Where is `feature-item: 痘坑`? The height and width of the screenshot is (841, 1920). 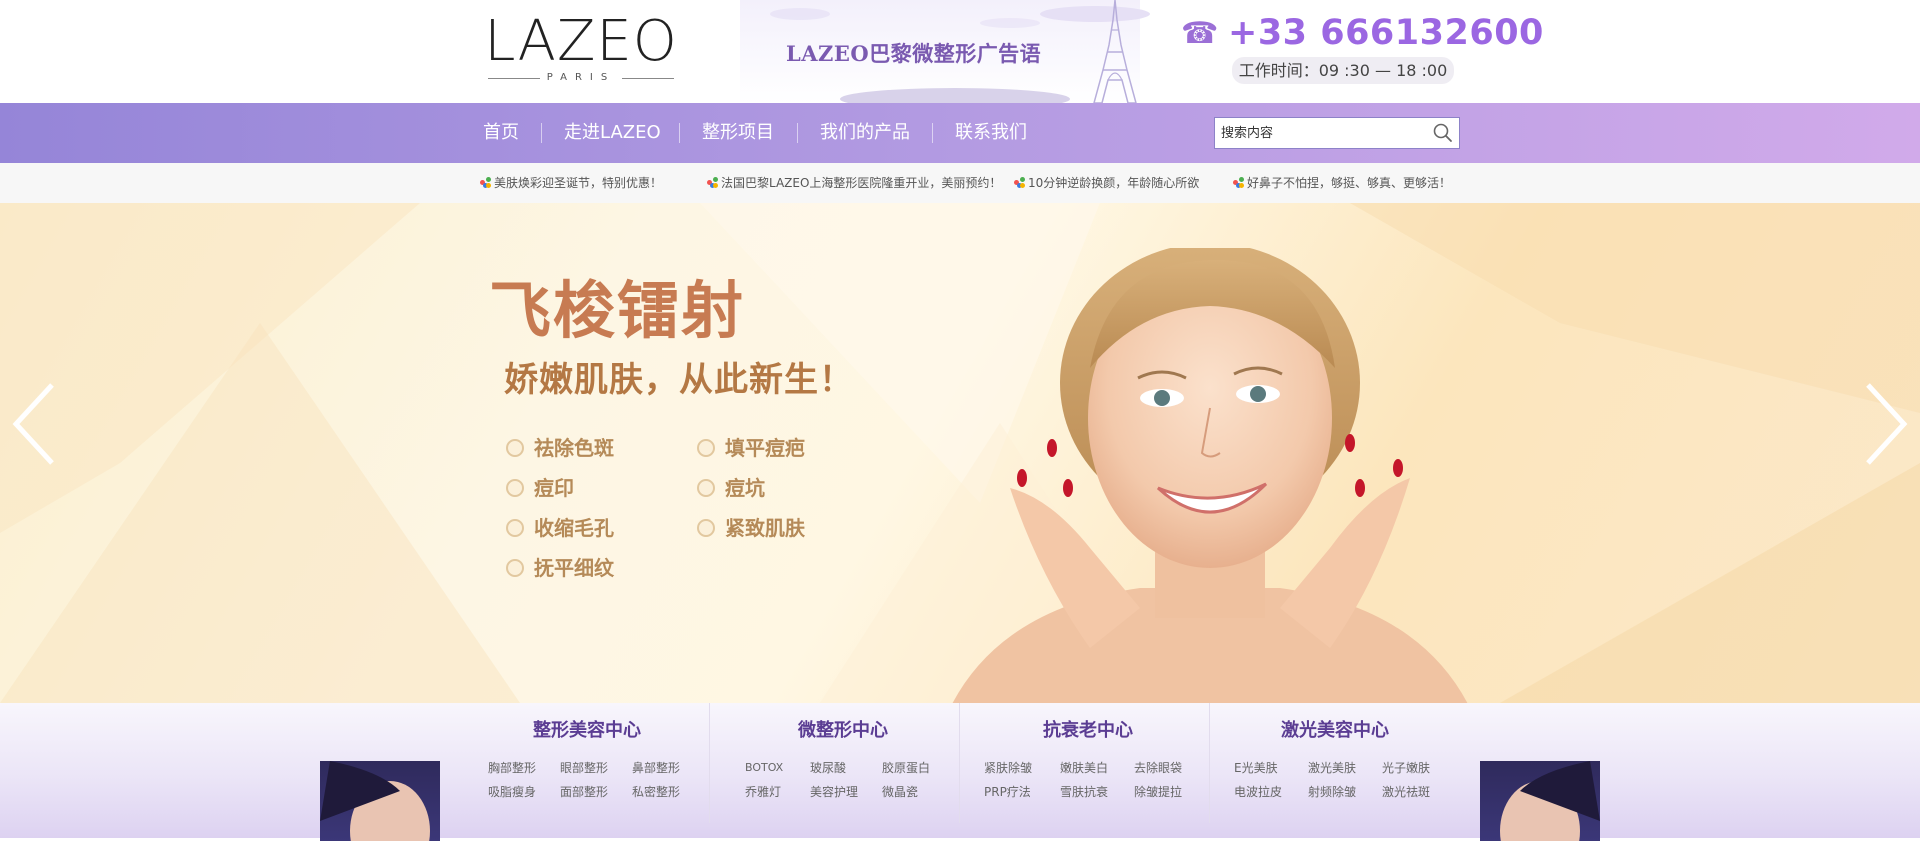
feature-item: 痘坑 is located at coordinates (731, 488).